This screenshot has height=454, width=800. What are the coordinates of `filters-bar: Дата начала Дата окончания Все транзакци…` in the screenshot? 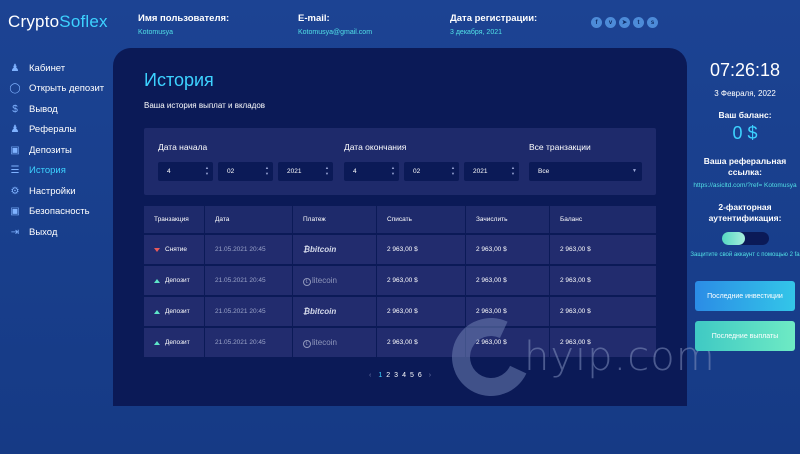 It's located at (400, 161).